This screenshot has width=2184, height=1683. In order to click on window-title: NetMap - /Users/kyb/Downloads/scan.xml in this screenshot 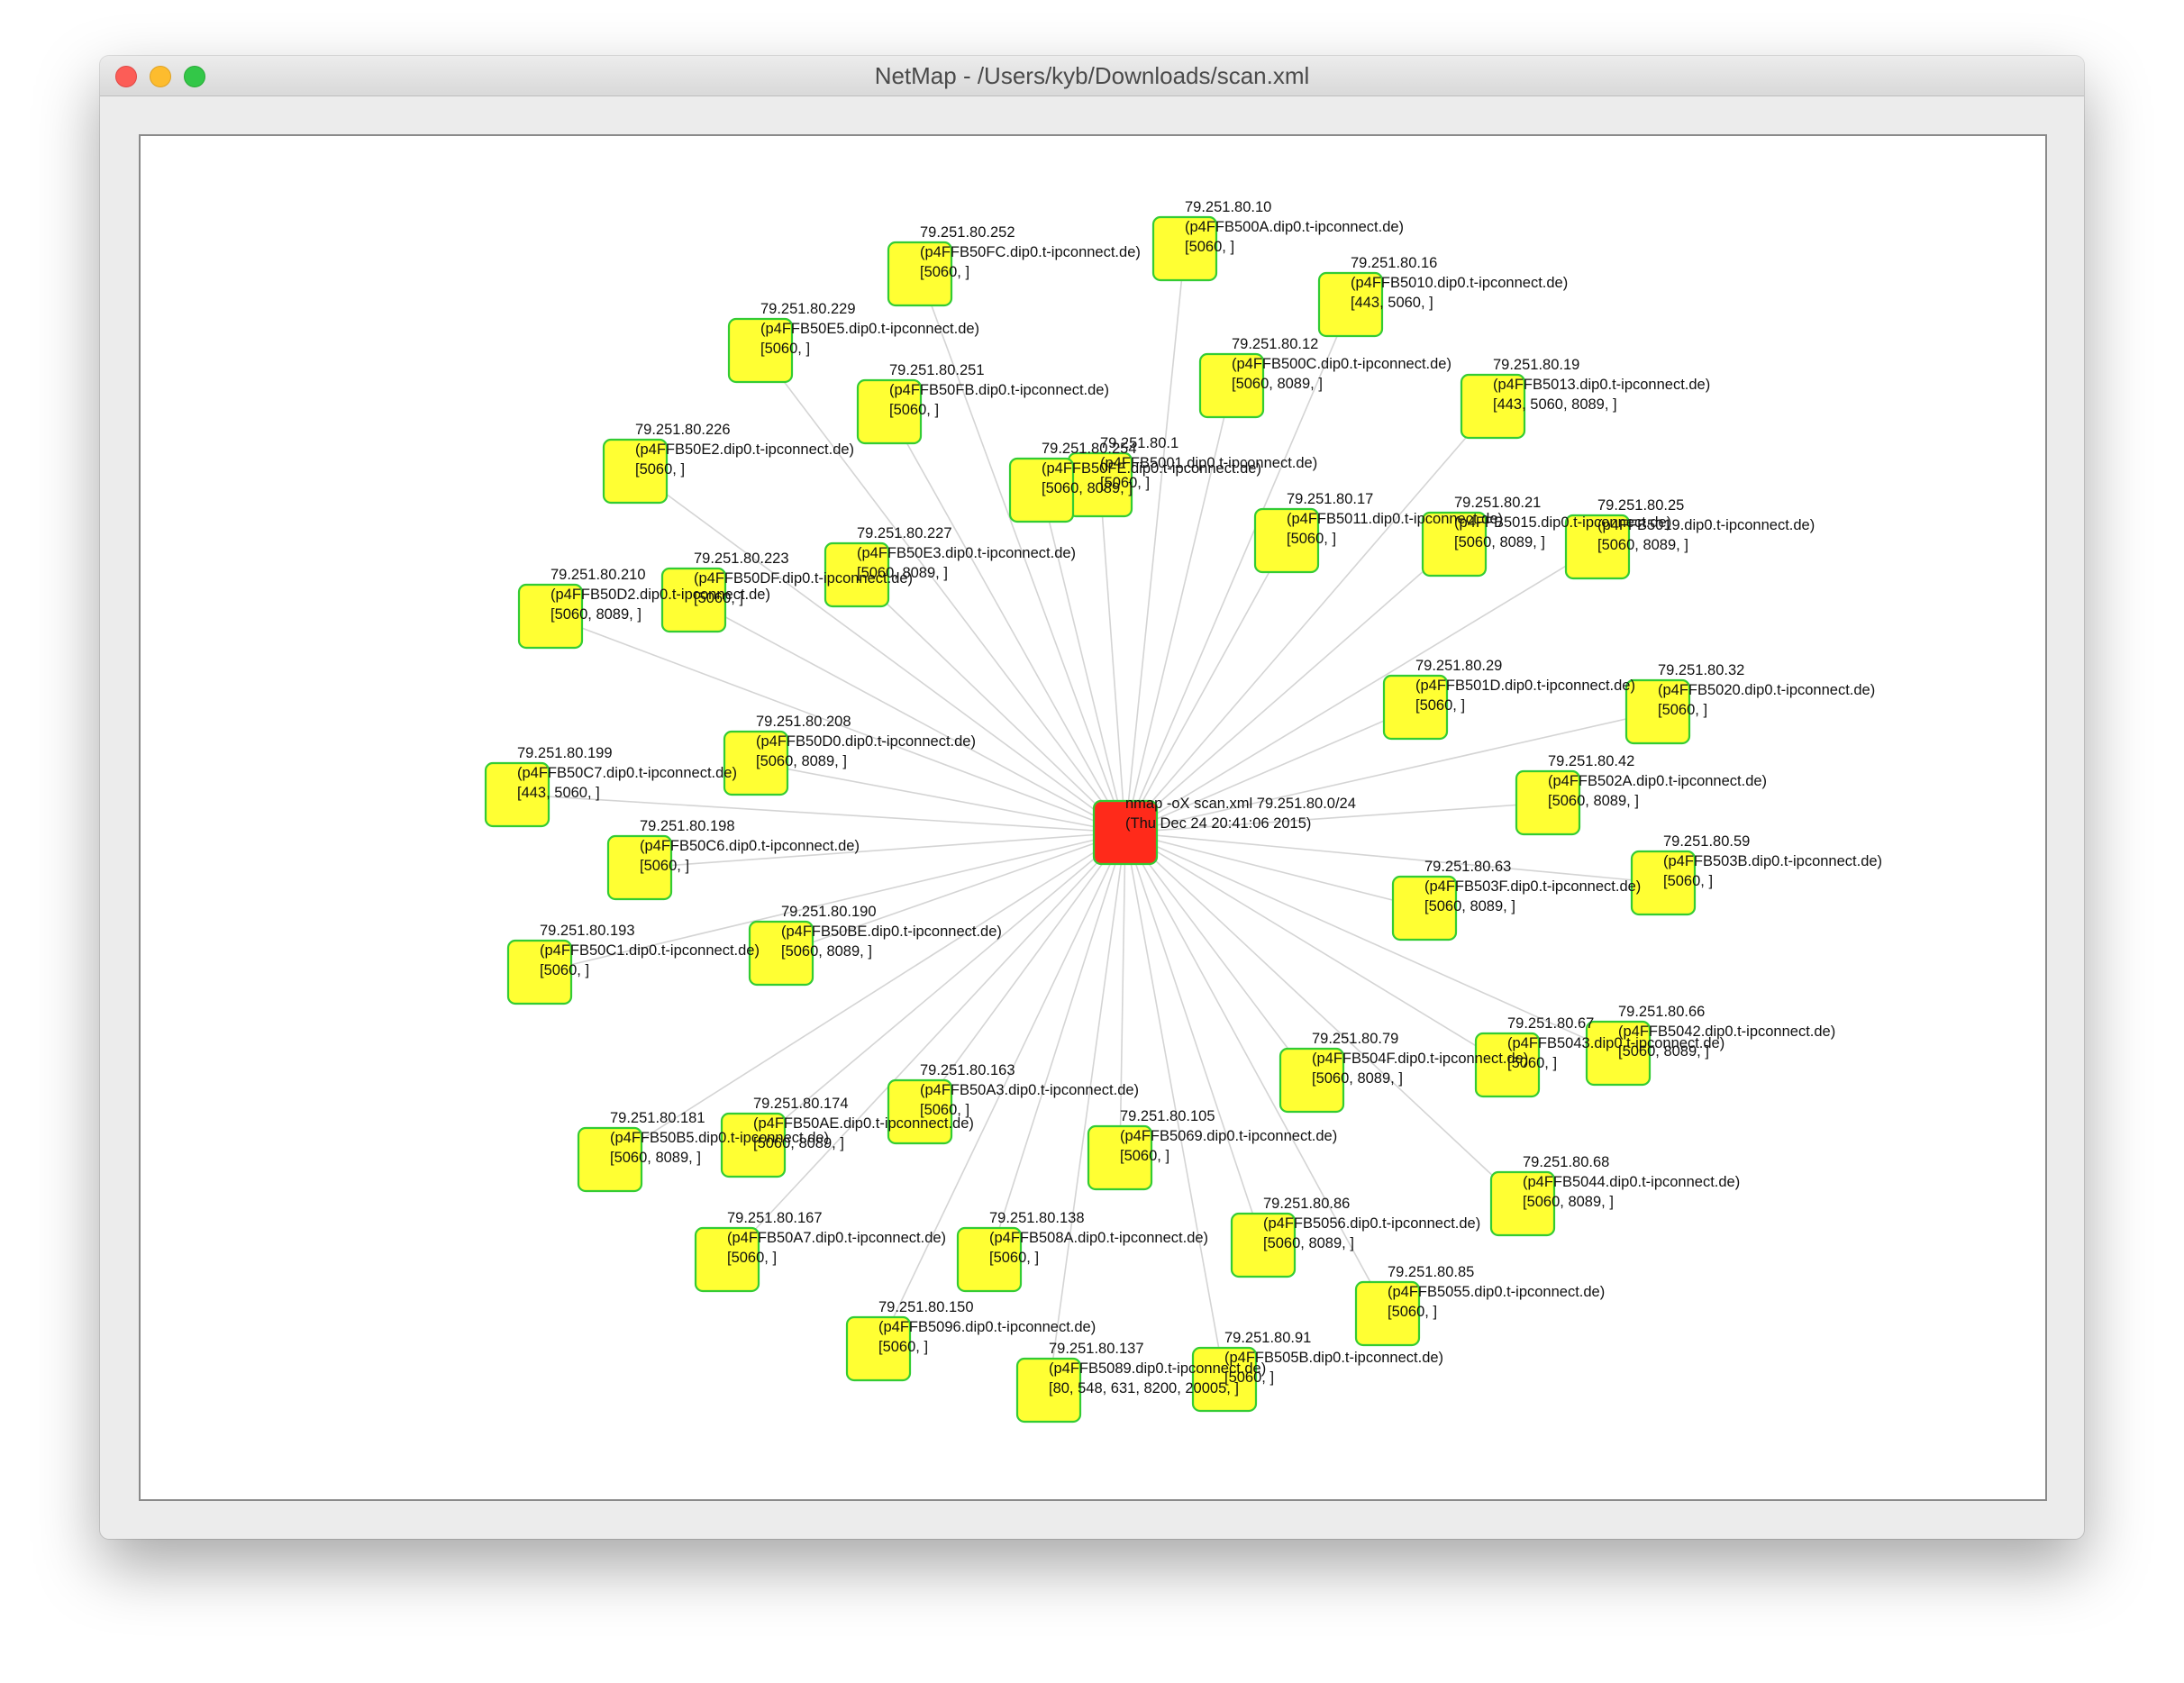, I will do `click(1092, 75)`.